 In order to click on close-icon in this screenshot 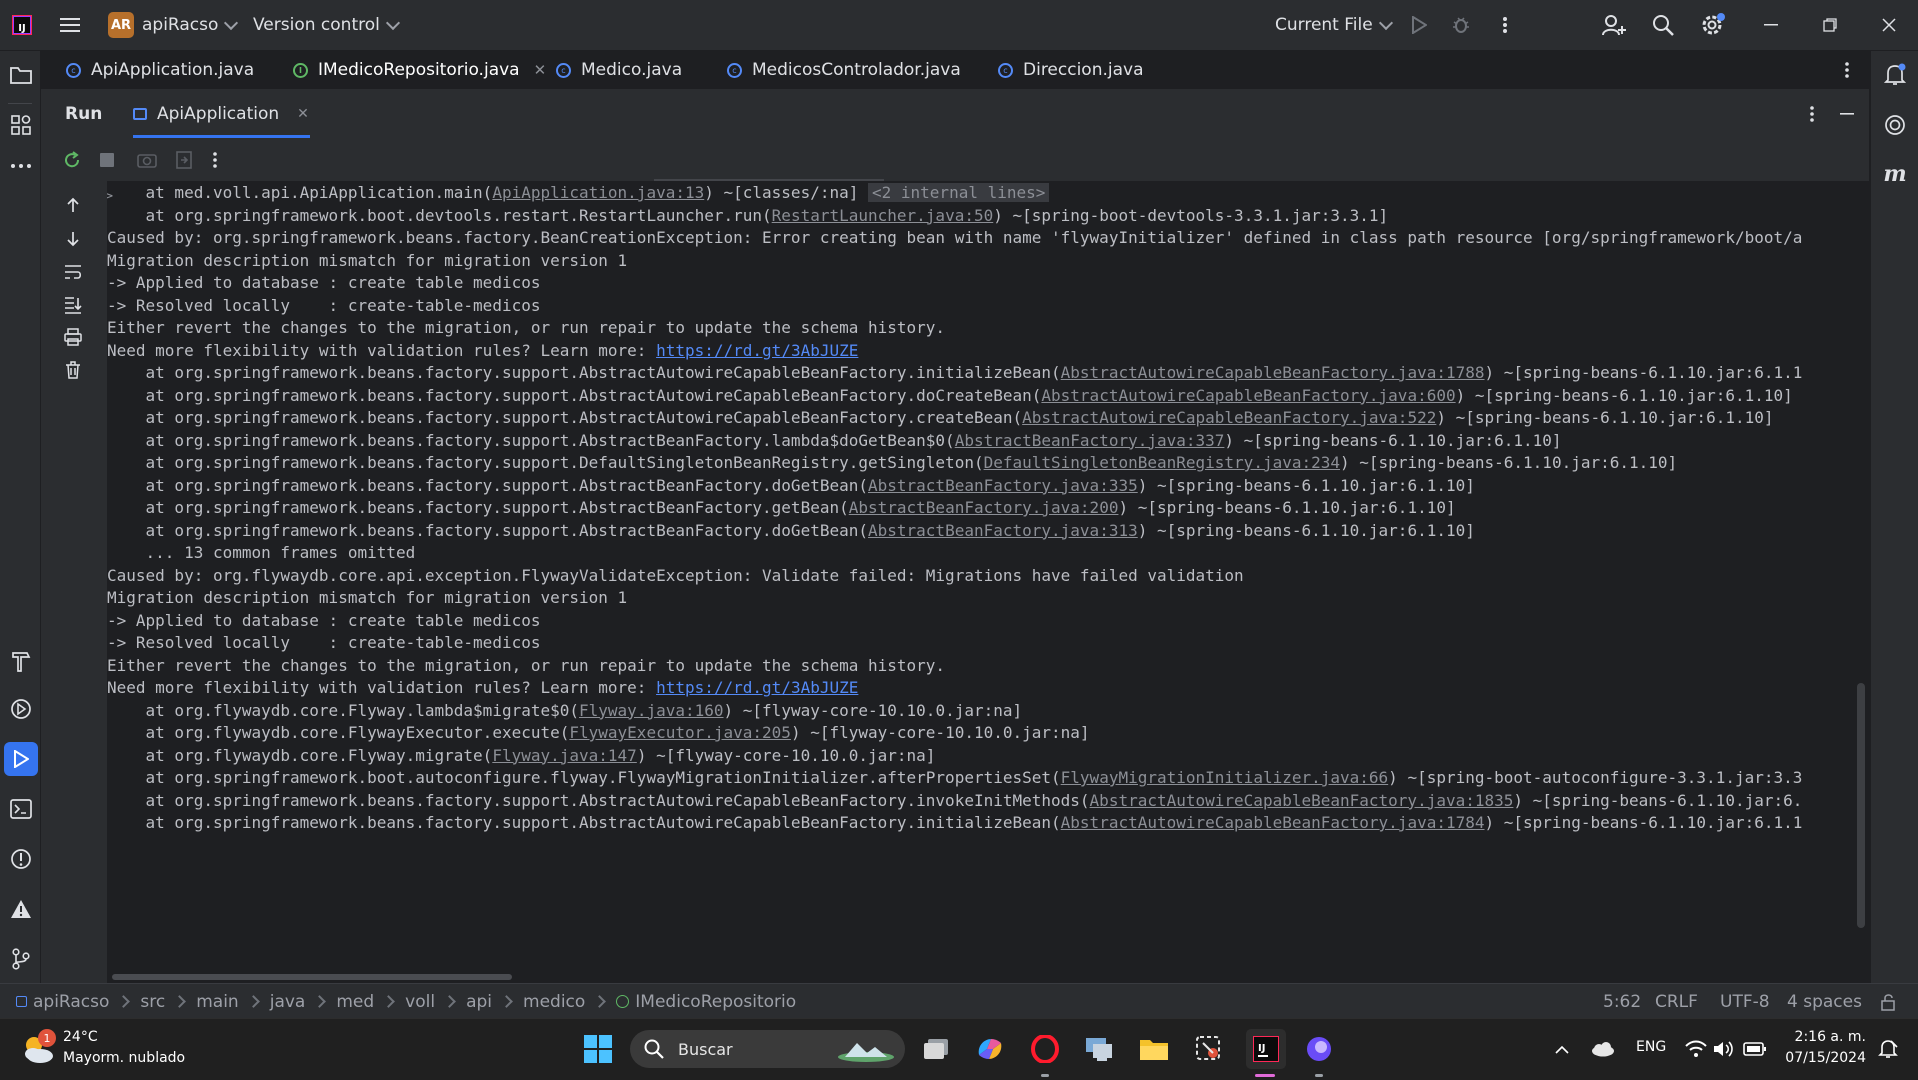, I will do `click(1889, 25)`.